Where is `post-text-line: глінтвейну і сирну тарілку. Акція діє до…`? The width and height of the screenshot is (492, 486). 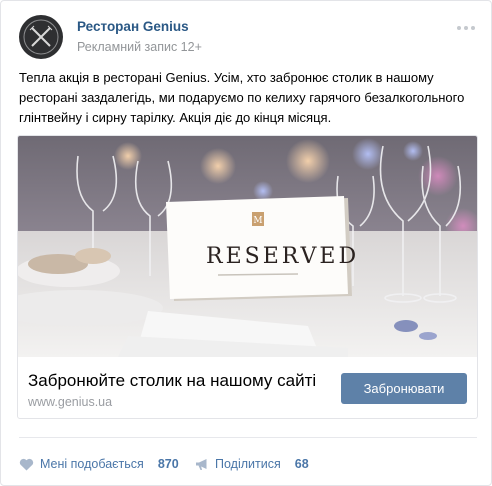
post-text-line: глінтвейну і сирну тарілку. Акція діє до… is located at coordinates (175, 117).